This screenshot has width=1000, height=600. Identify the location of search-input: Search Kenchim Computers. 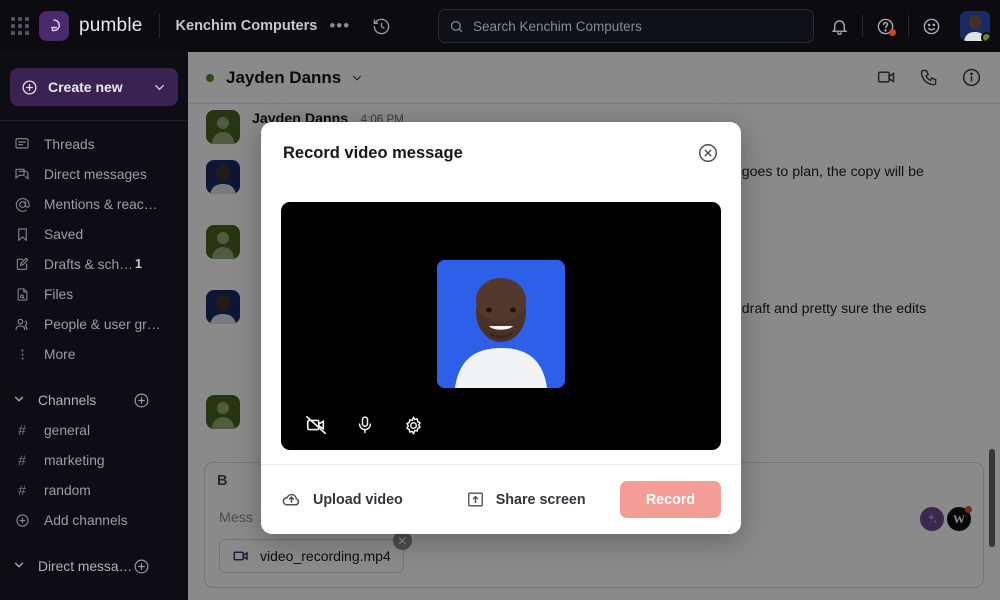
(626, 26).